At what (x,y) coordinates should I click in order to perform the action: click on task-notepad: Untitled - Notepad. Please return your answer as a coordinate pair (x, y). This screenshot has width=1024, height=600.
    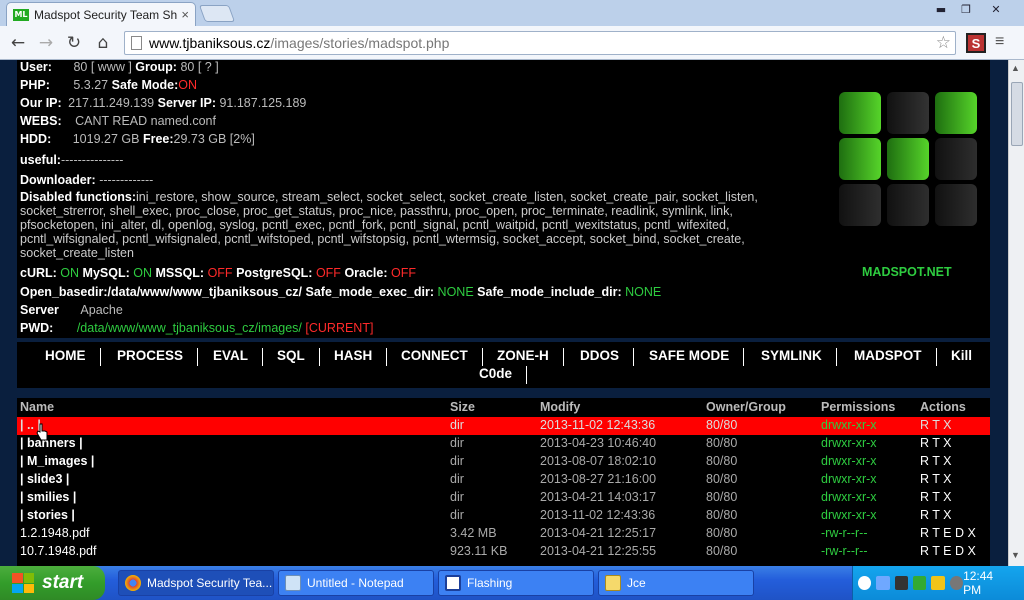
    Looking at the image, I should click on (356, 583).